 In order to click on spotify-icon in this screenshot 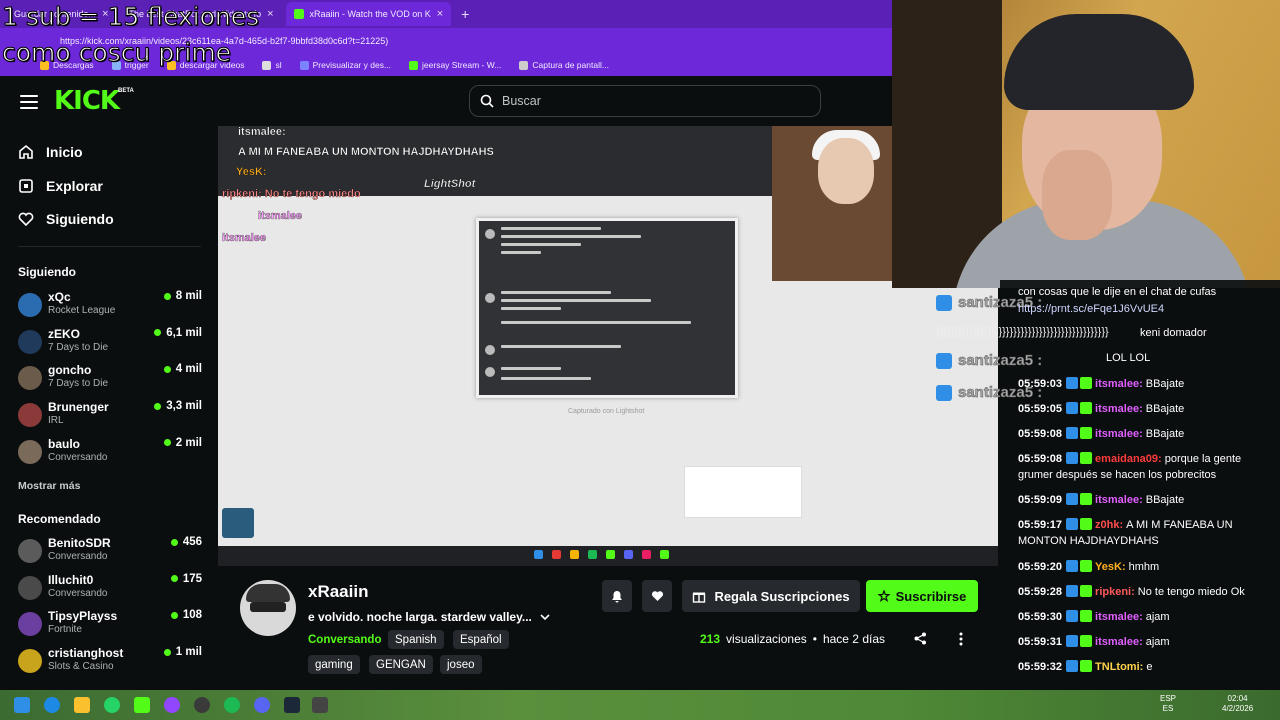, I will do `click(232, 705)`.